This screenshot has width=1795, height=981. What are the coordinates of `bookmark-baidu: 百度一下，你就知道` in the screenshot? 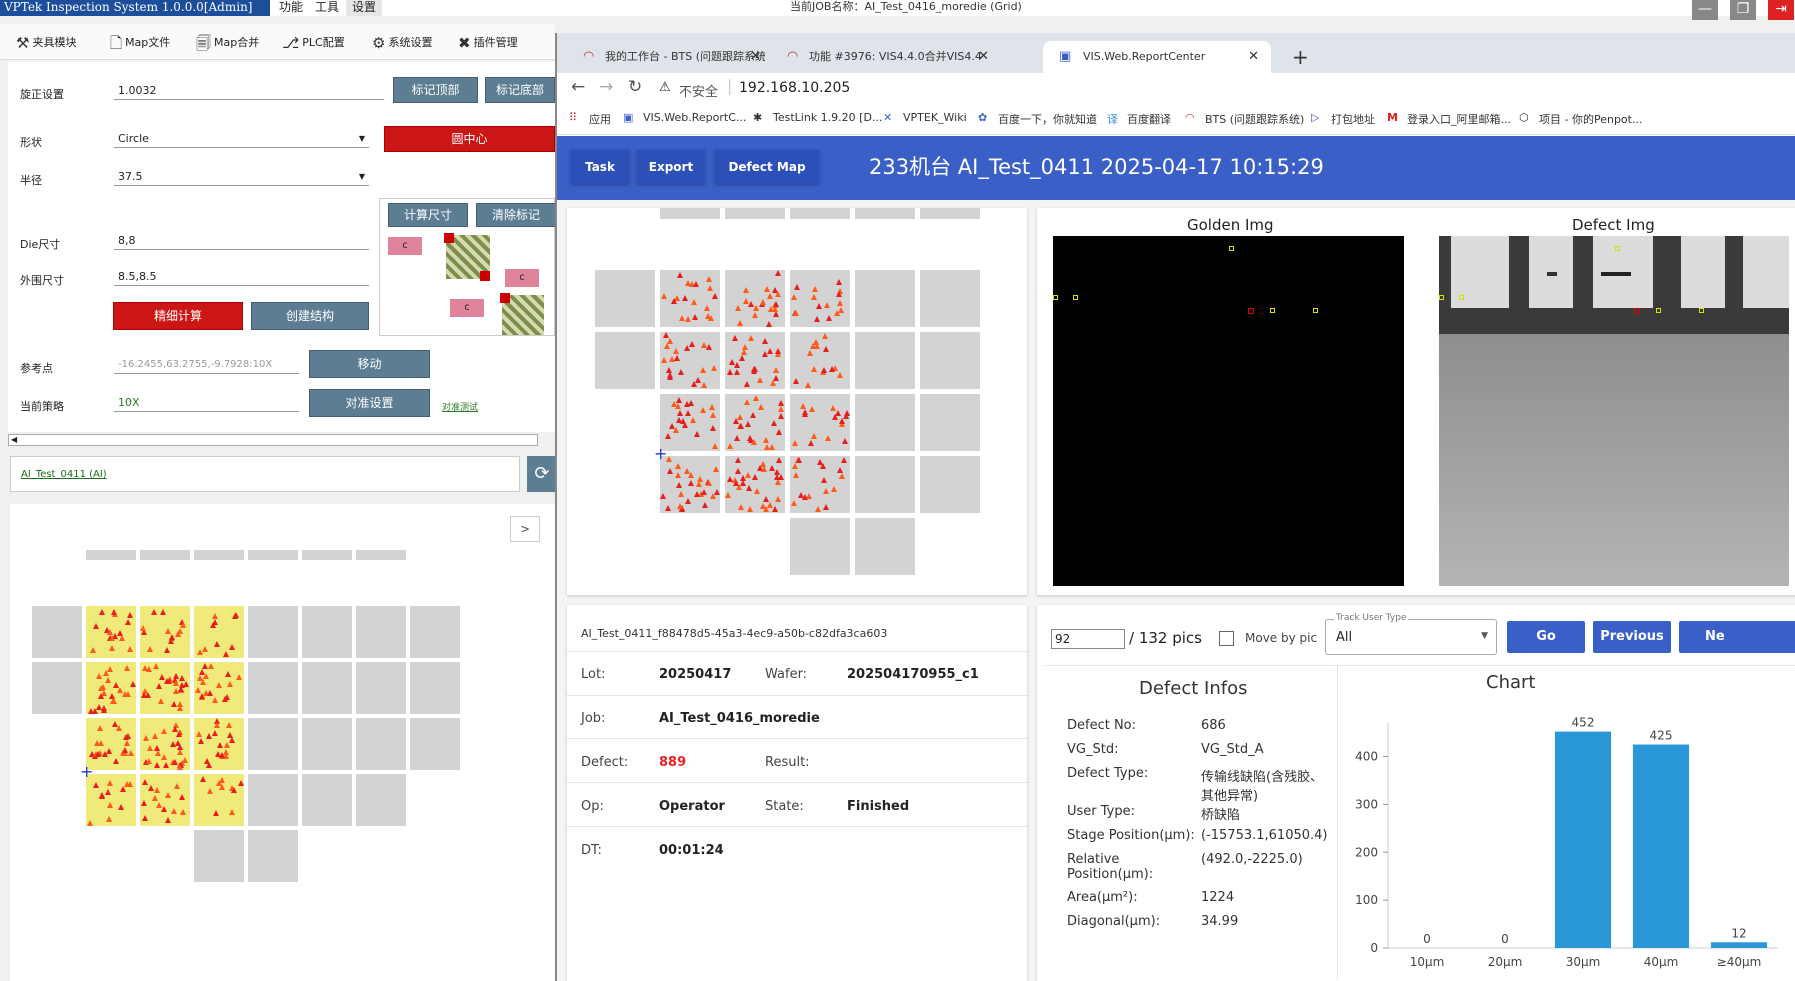 It's located at (1047, 119).